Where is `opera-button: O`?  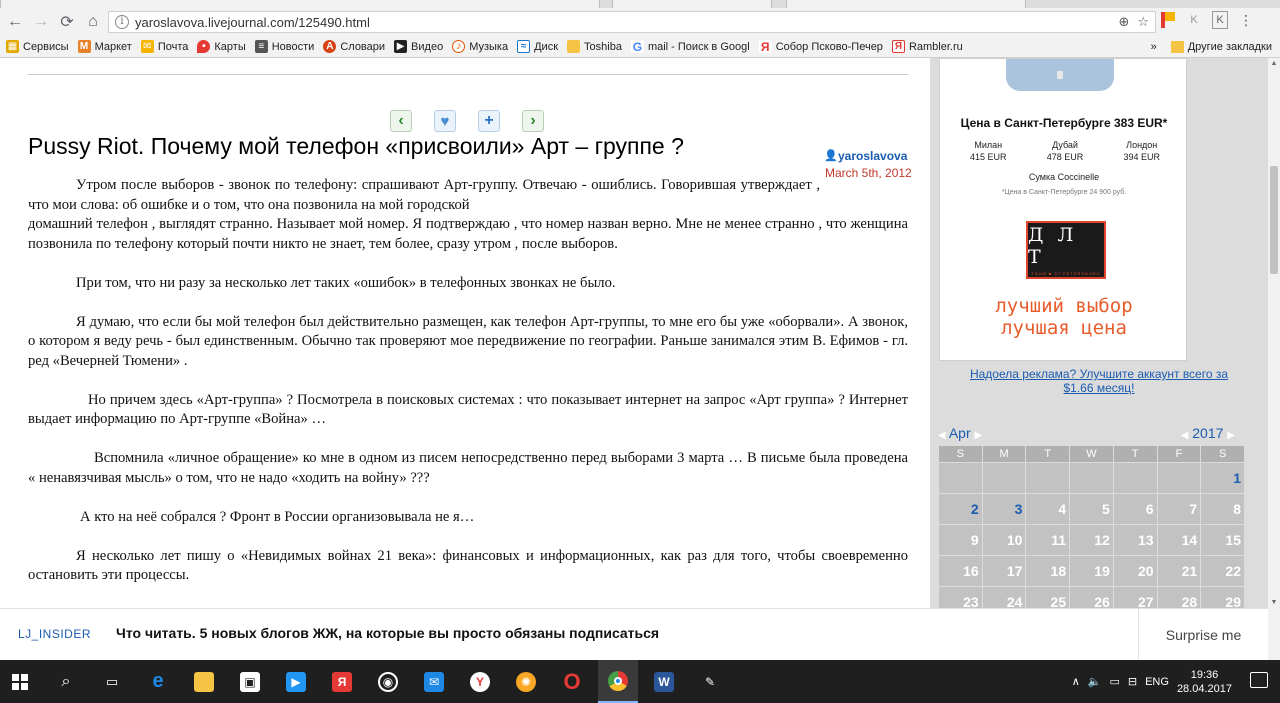
opera-button: O is located at coordinates (572, 681).